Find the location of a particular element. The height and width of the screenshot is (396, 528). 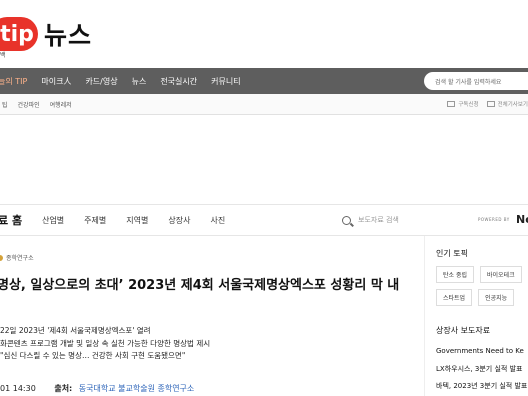

press-search-input: 보도자료 검색 is located at coordinates (378, 220).